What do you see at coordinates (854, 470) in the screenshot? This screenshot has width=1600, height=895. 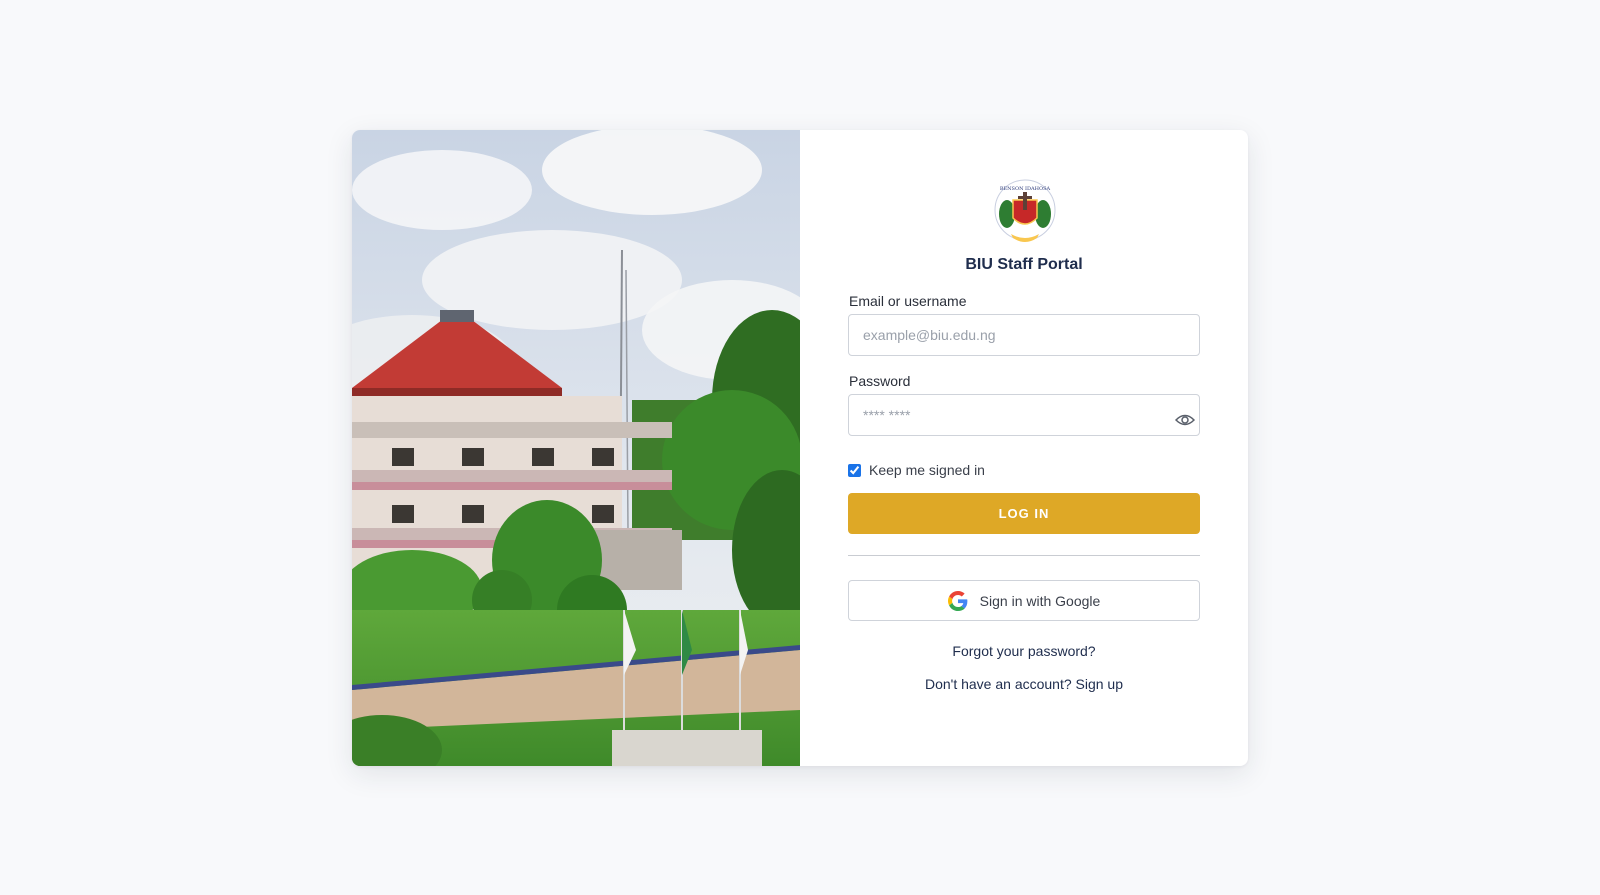 I see `keep-signed-in-checkbox` at bounding box center [854, 470].